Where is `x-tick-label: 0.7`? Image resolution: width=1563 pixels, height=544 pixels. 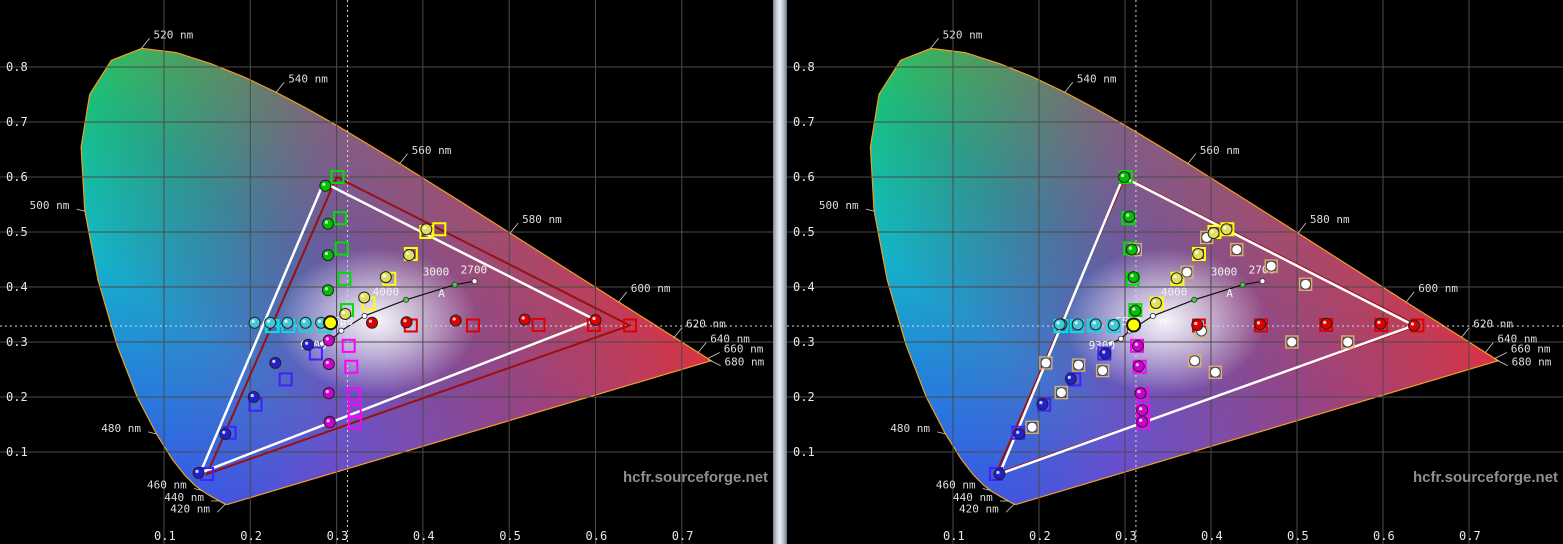
x-tick-label: 0.7 is located at coordinates (1470, 536).